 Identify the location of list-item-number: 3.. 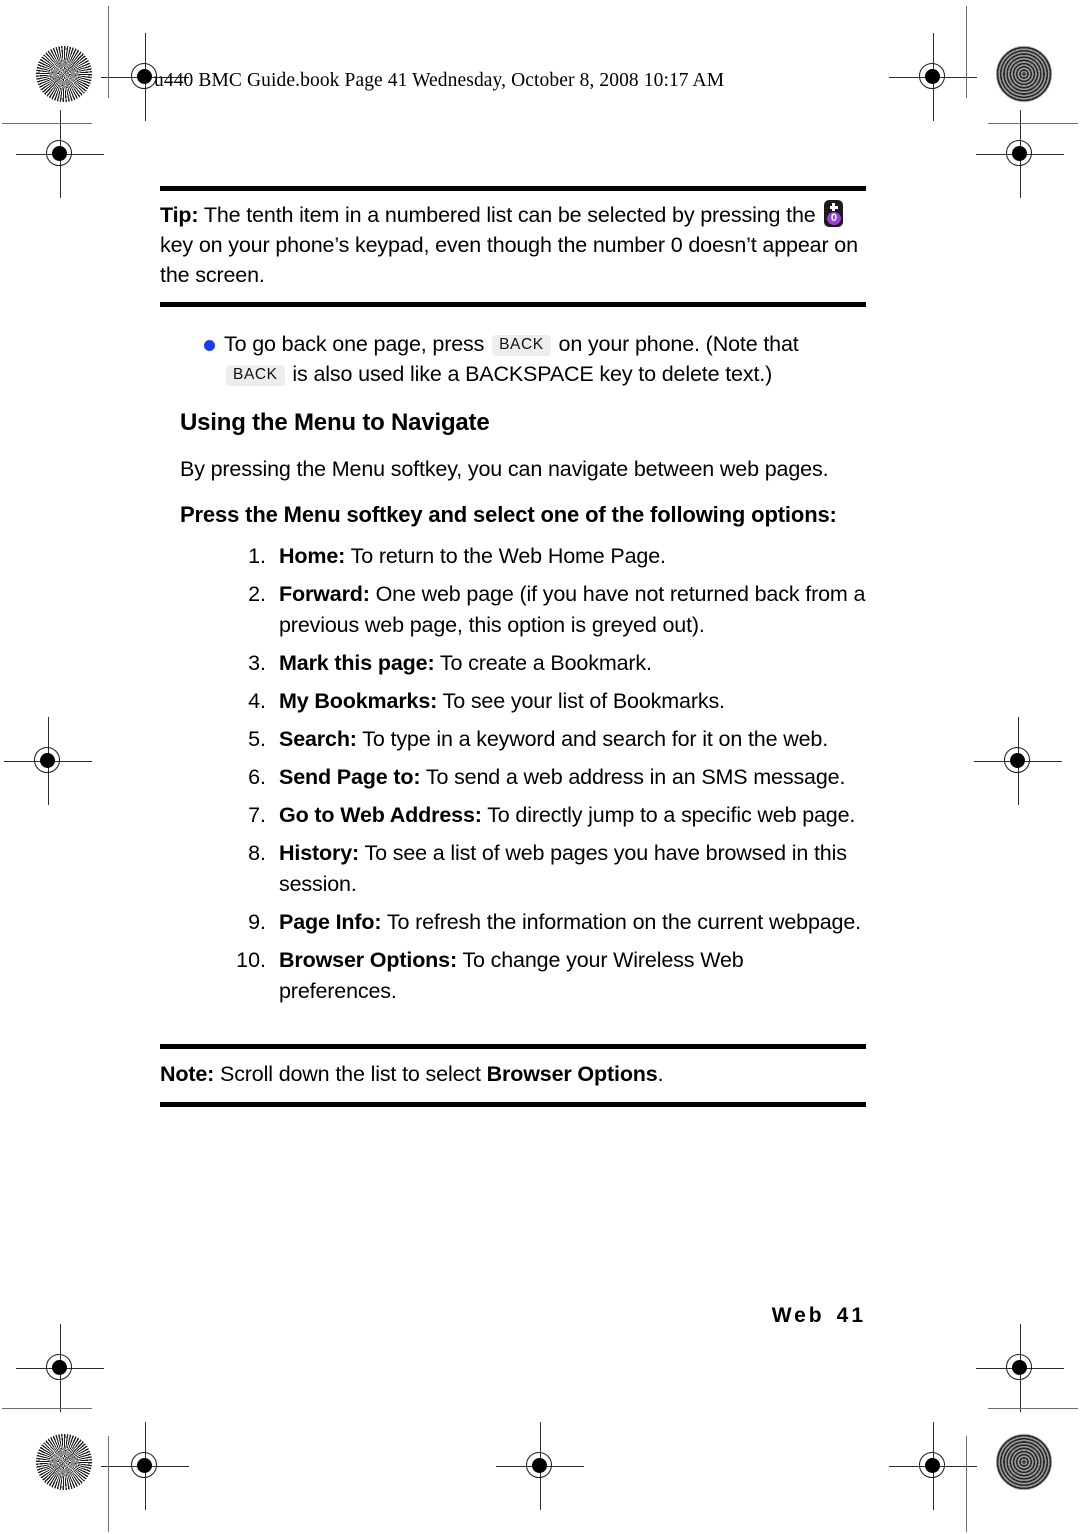
(257, 663).